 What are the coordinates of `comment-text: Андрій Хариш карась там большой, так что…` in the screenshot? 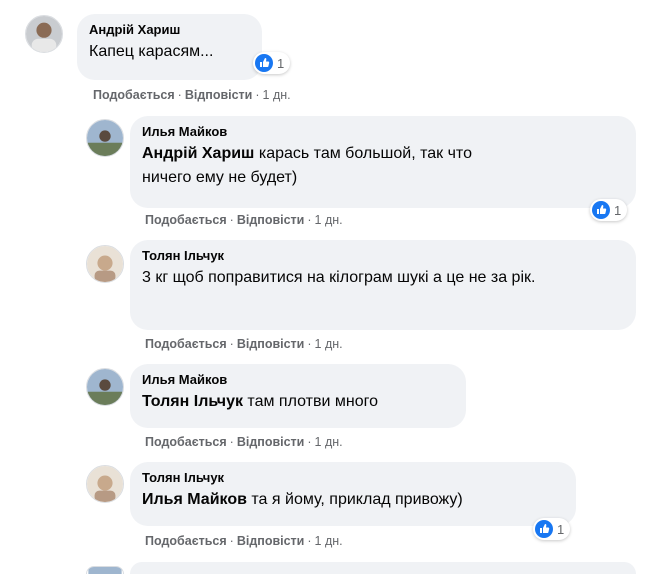 It's located at (332, 166).